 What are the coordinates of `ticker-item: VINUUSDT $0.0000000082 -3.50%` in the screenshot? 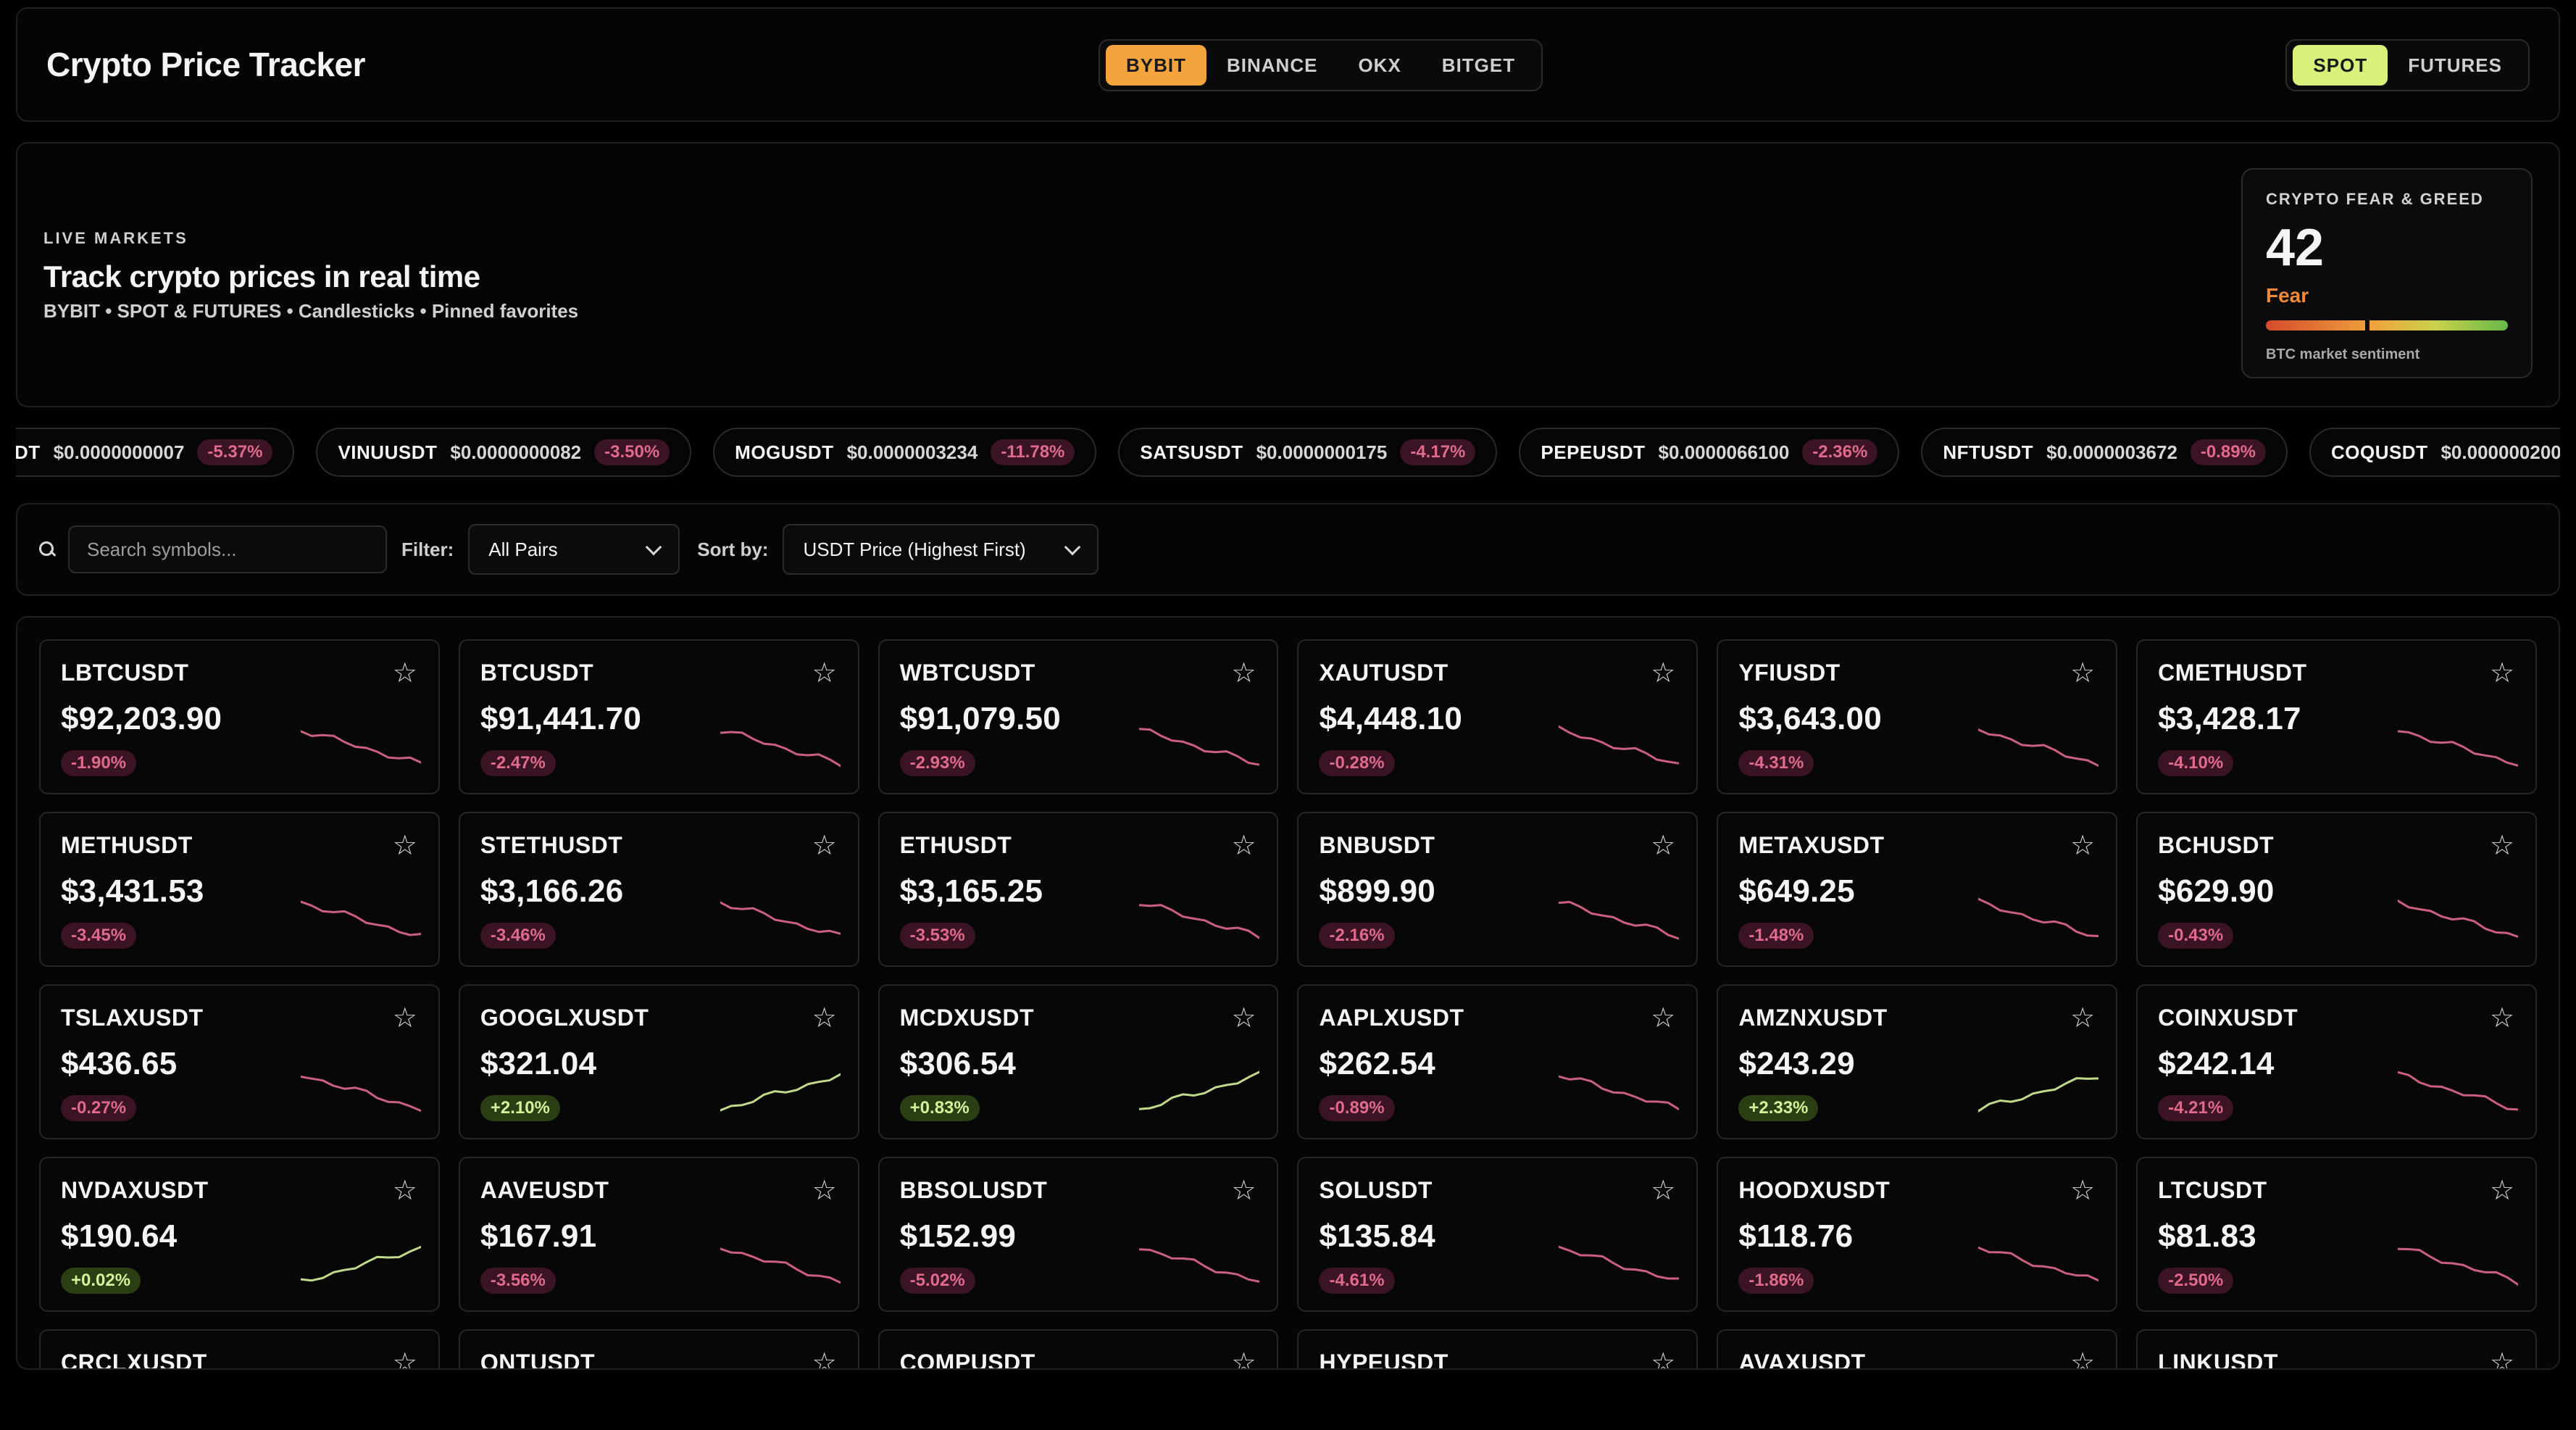 It's located at (504, 452).